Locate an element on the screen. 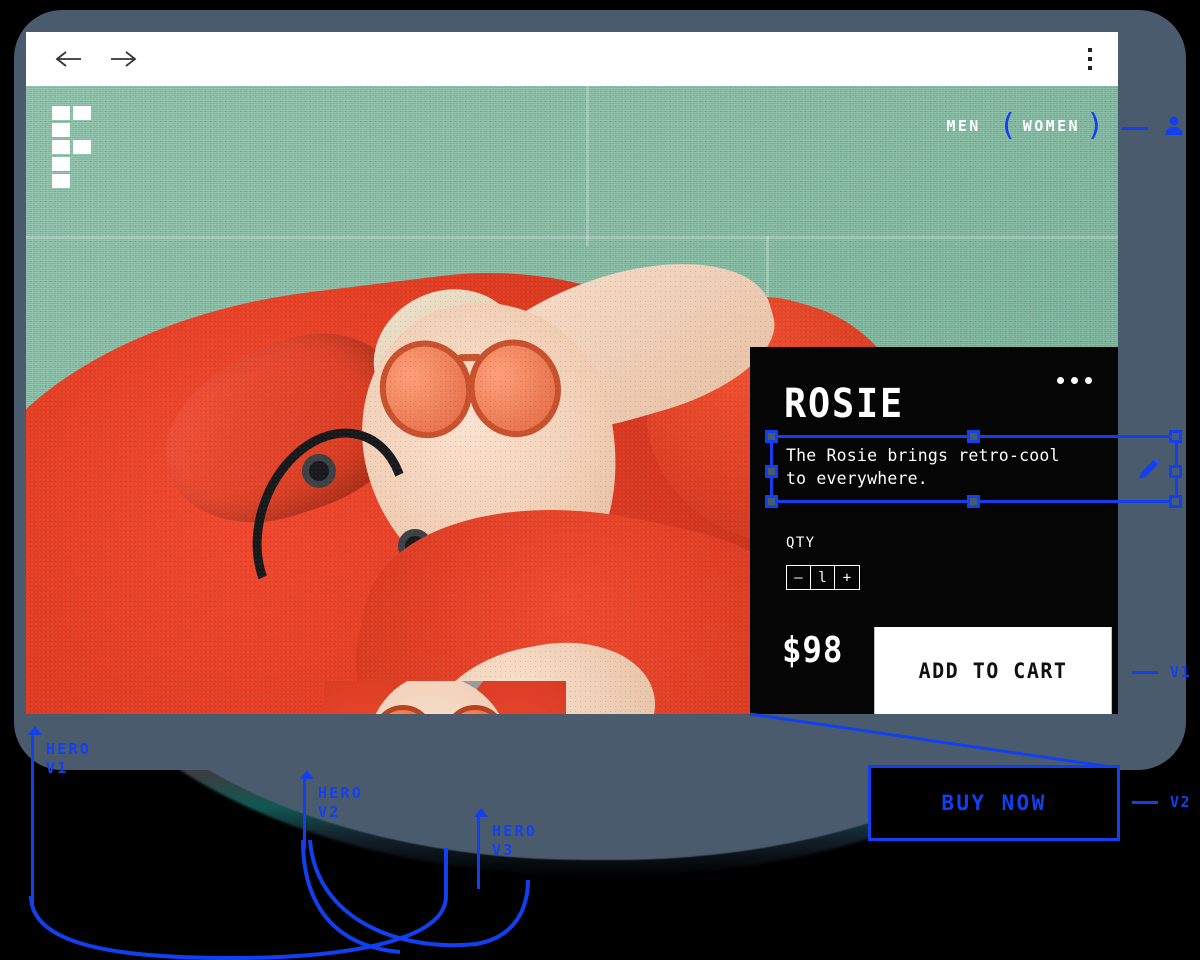  hero-label-line2: V2 is located at coordinates (329, 811).